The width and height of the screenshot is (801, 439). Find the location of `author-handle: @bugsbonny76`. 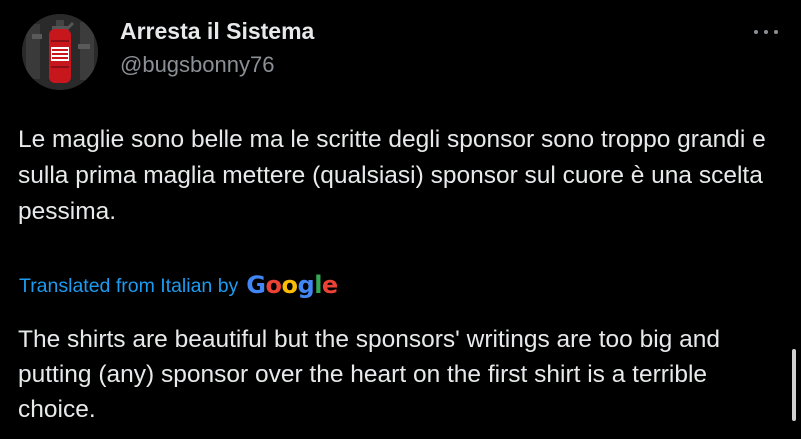

author-handle: @bugsbonny76 is located at coordinates (197, 65).